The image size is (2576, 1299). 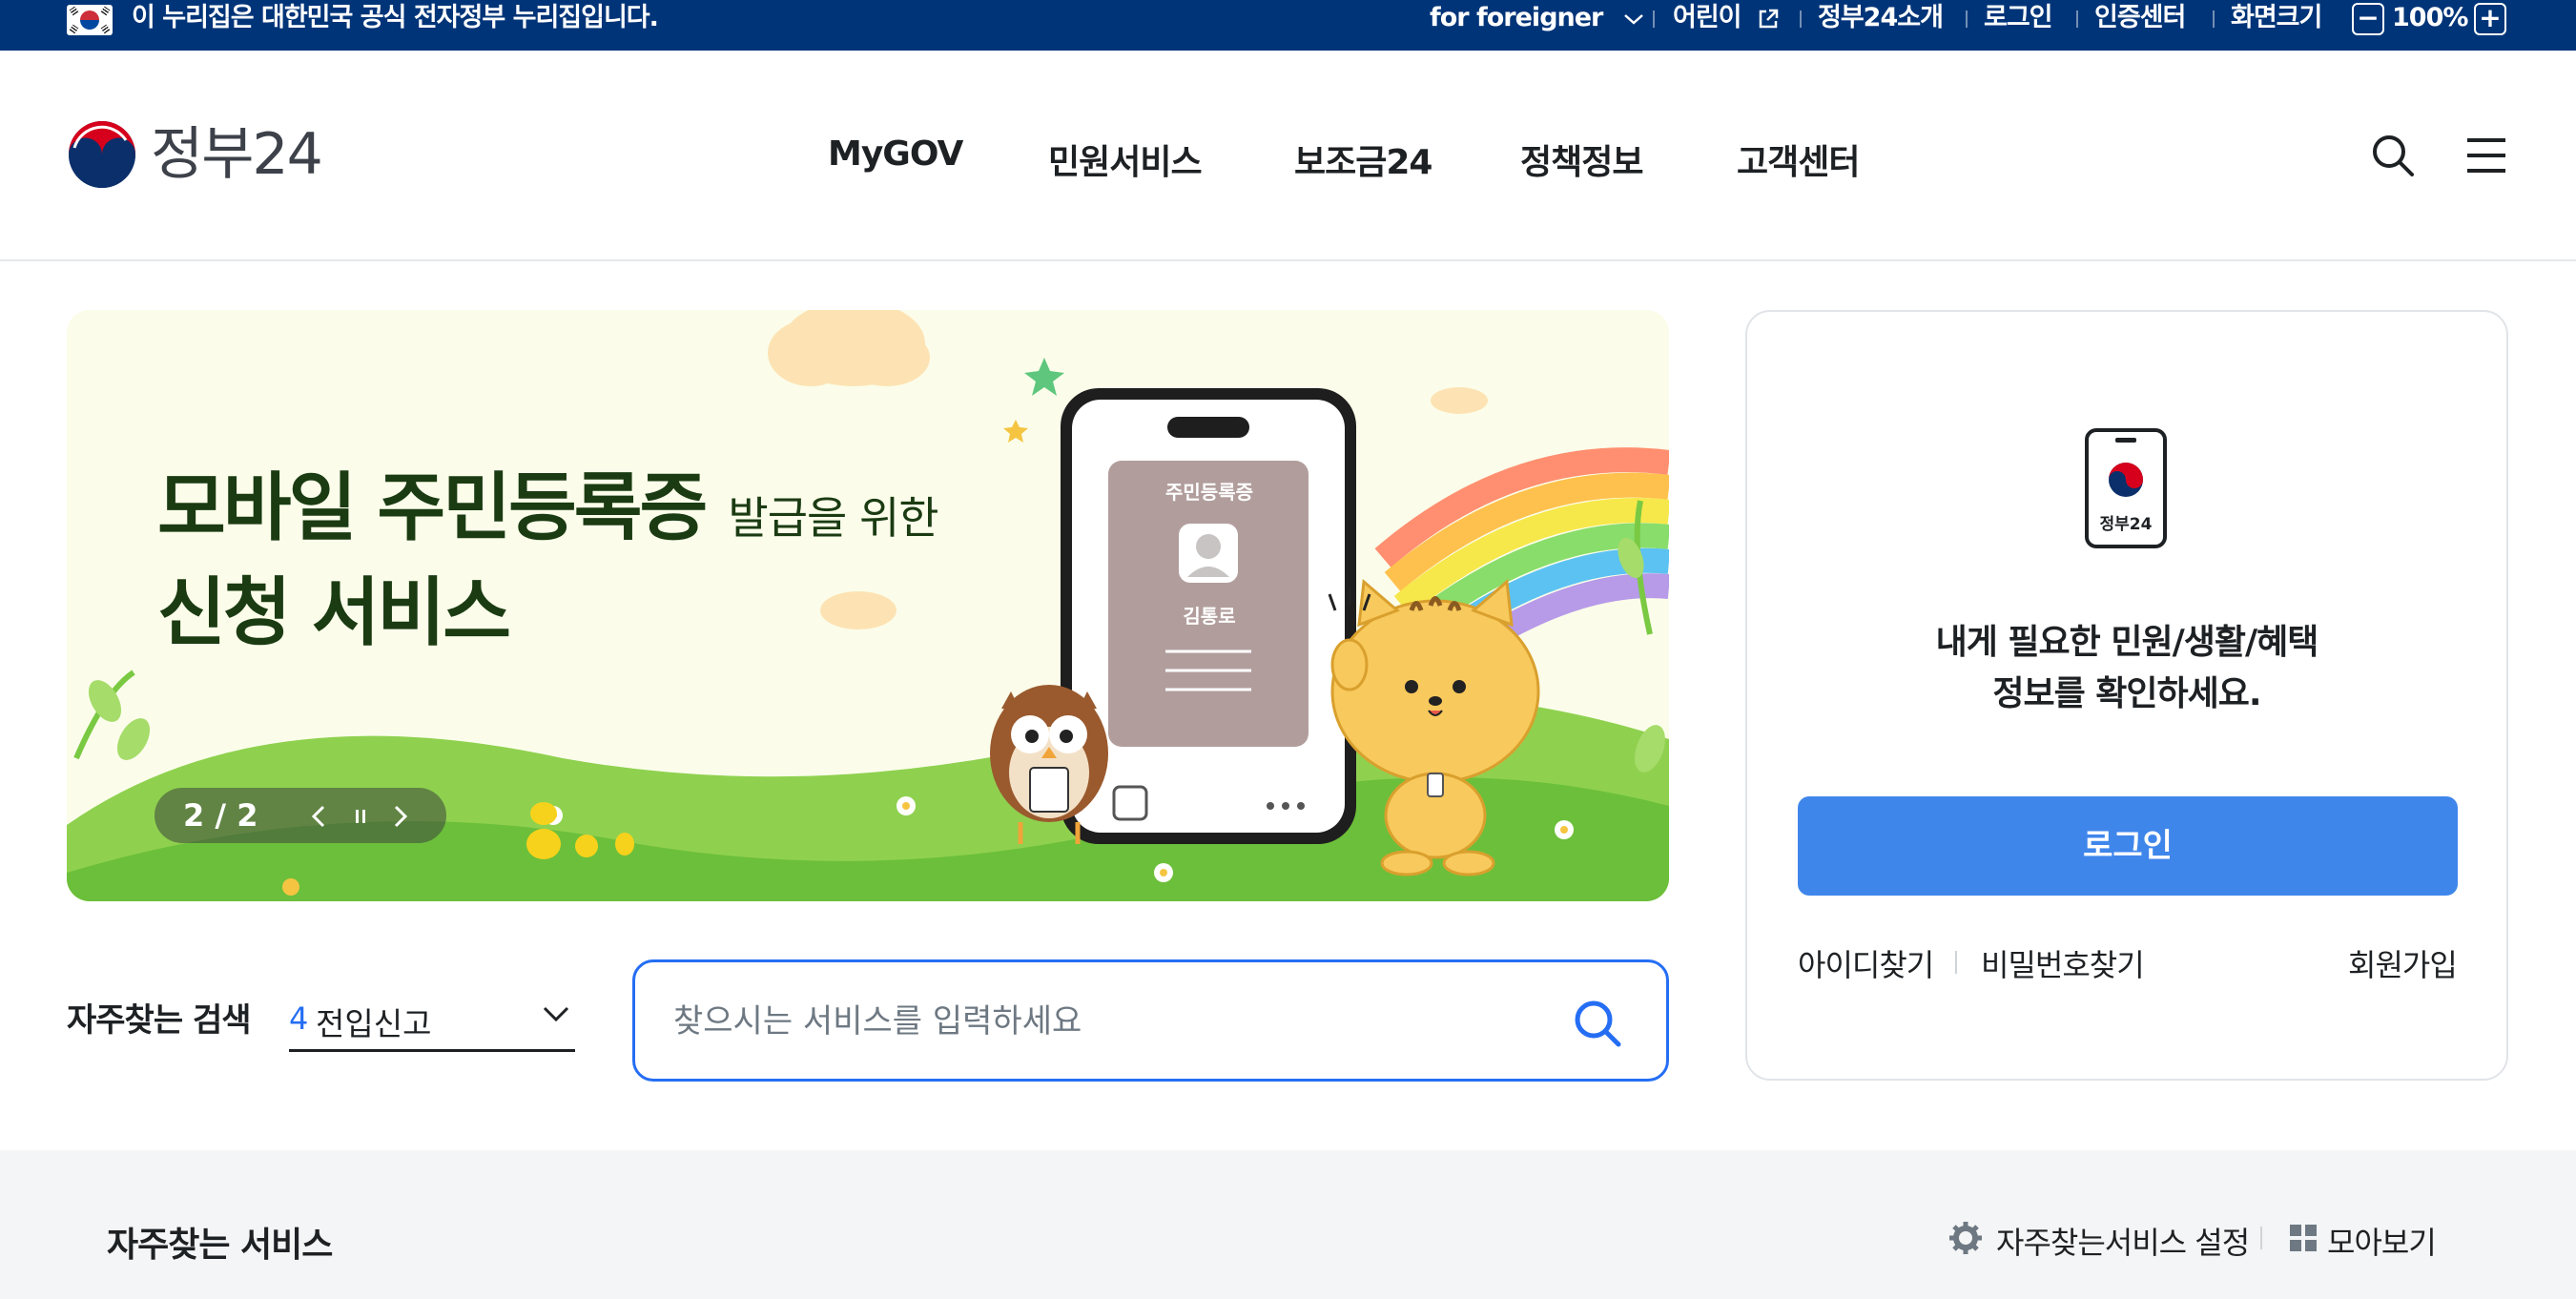 What do you see at coordinates (395, 17) in the screenshot?
I see `gov-notice: 이 누리집은 대한민국 공식 전자정부 누리집입니다.` at bounding box center [395, 17].